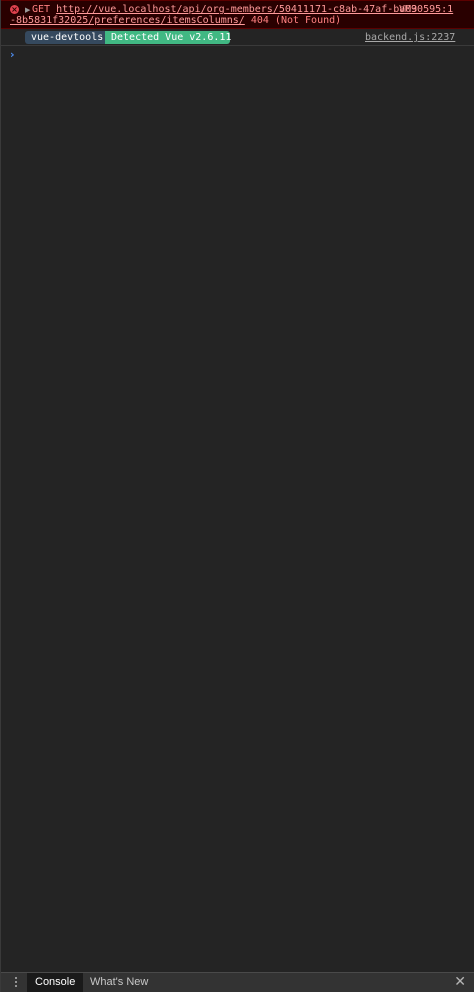  What do you see at coordinates (16, 983) in the screenshot?
I see `drawer-menu-icon` at bounding box center [16, 983].